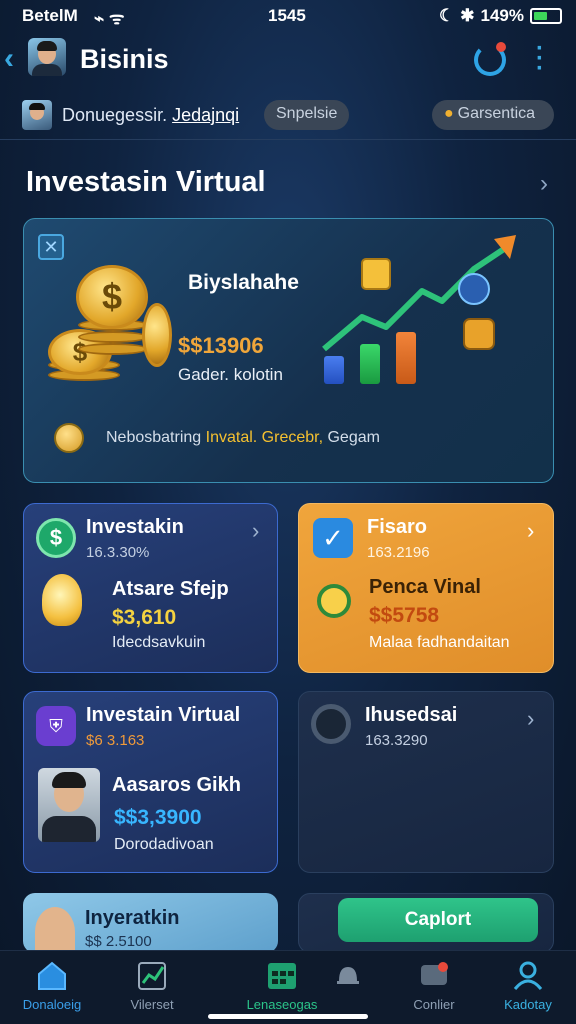 This screenshot has height=1024, width=576. What do you see at coordinates (221, 345) in the screenshot?
I see `hero-amount: $$13906` at bounding box center [221, 345].